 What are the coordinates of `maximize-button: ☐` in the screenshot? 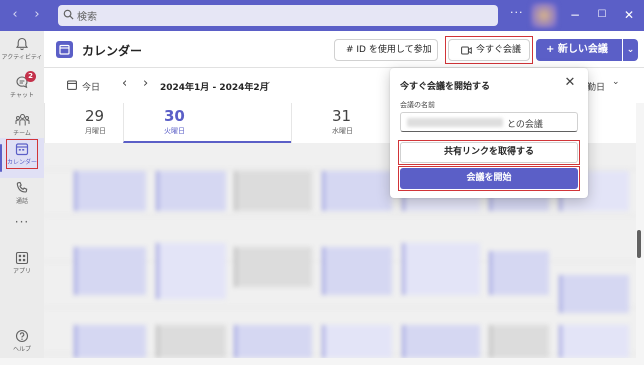 It's located at (602, 15).